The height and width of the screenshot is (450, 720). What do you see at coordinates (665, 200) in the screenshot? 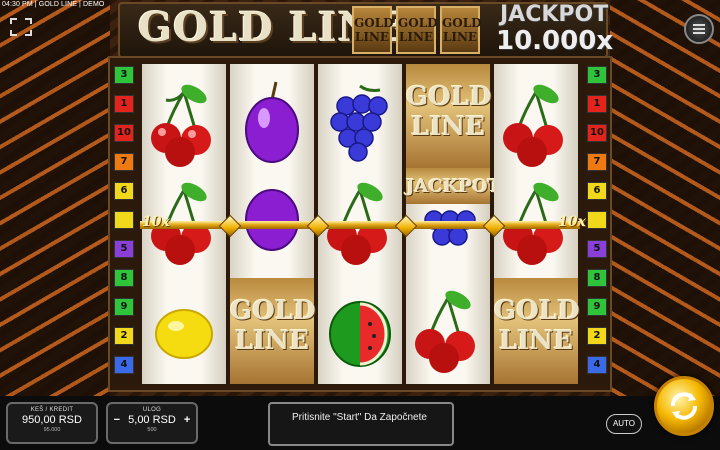
I see `background-stripes-right` at bounding box center [665, 200].